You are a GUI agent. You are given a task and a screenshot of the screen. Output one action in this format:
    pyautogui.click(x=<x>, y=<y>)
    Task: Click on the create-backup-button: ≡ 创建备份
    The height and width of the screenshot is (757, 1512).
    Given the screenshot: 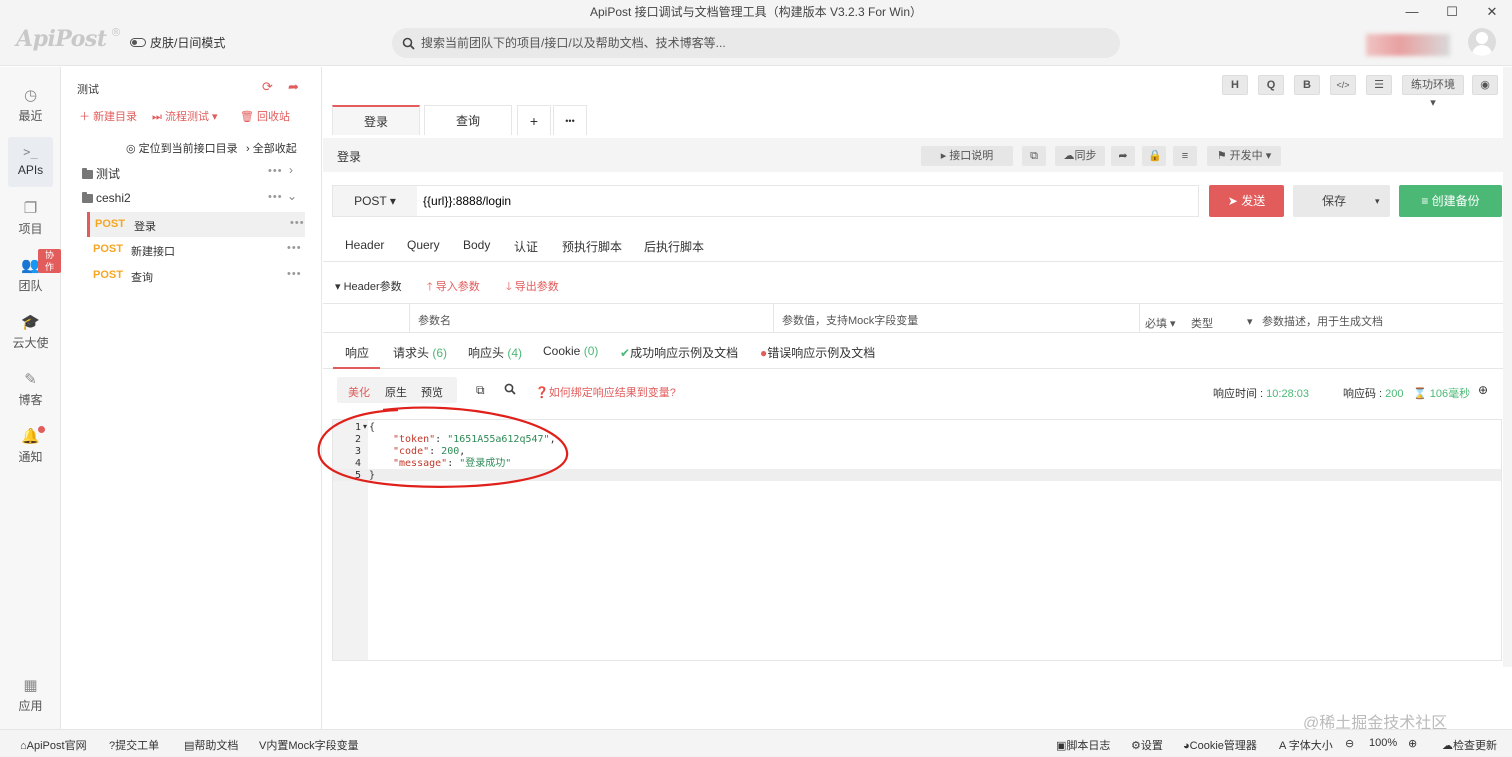 What is the action you would take?
    pyautogui.click(x=1450, y=201)
    